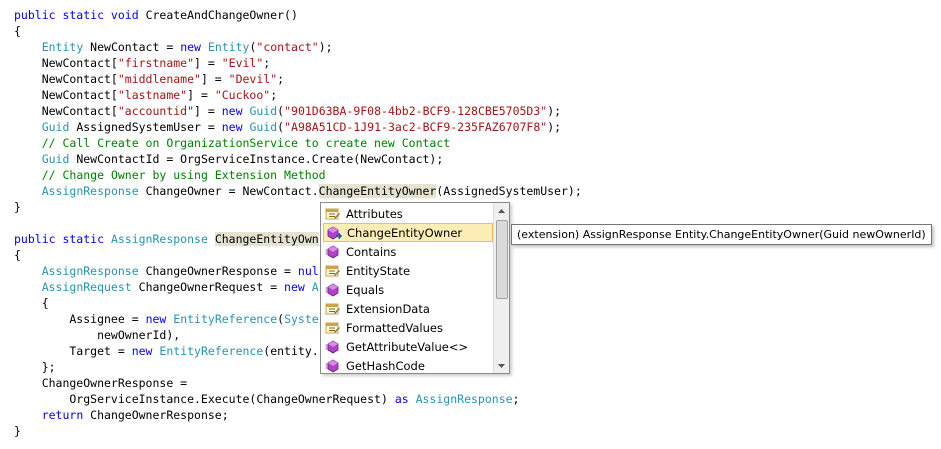 The width and height of the screenshot is (941, 449). I want to click on intellisense-item-attributes: Attributes, so click(408, 213).